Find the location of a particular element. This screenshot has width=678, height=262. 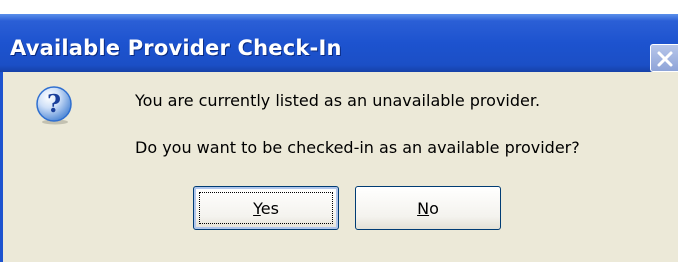

yes-button: Yes is located at coordinates (266, 208).